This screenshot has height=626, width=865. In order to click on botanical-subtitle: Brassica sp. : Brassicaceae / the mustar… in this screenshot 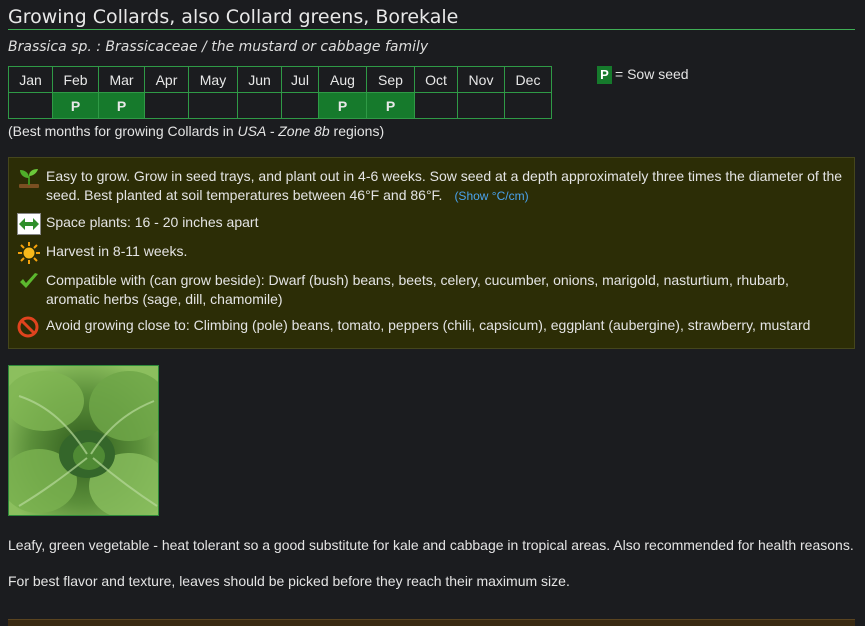, I will do `click(218, 47)`.